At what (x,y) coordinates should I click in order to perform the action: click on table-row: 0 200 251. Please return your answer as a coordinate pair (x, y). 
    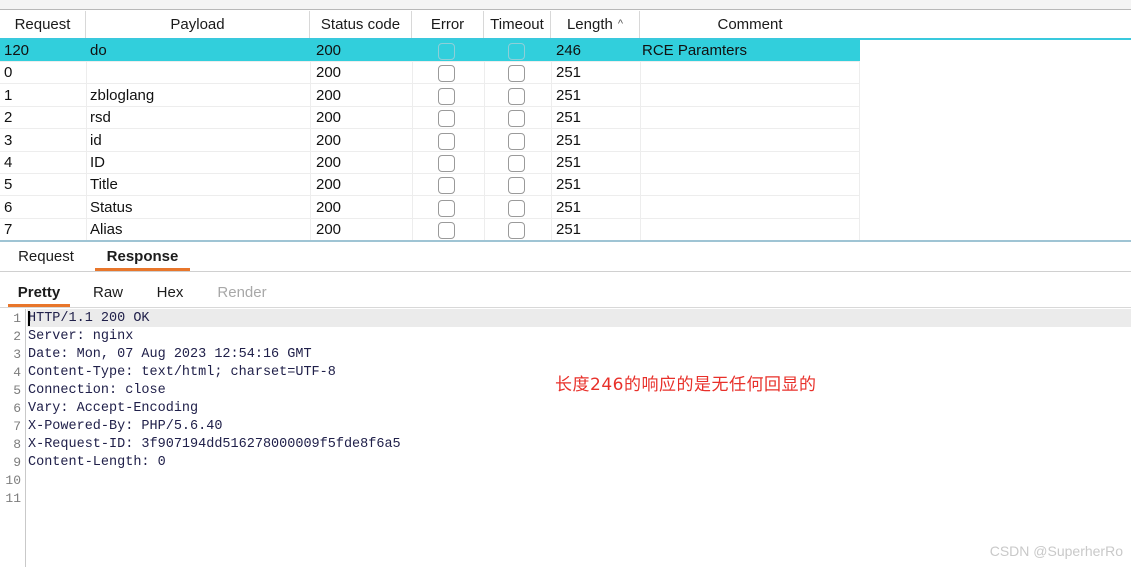
    Looking at the image, I should click on (430, 73).